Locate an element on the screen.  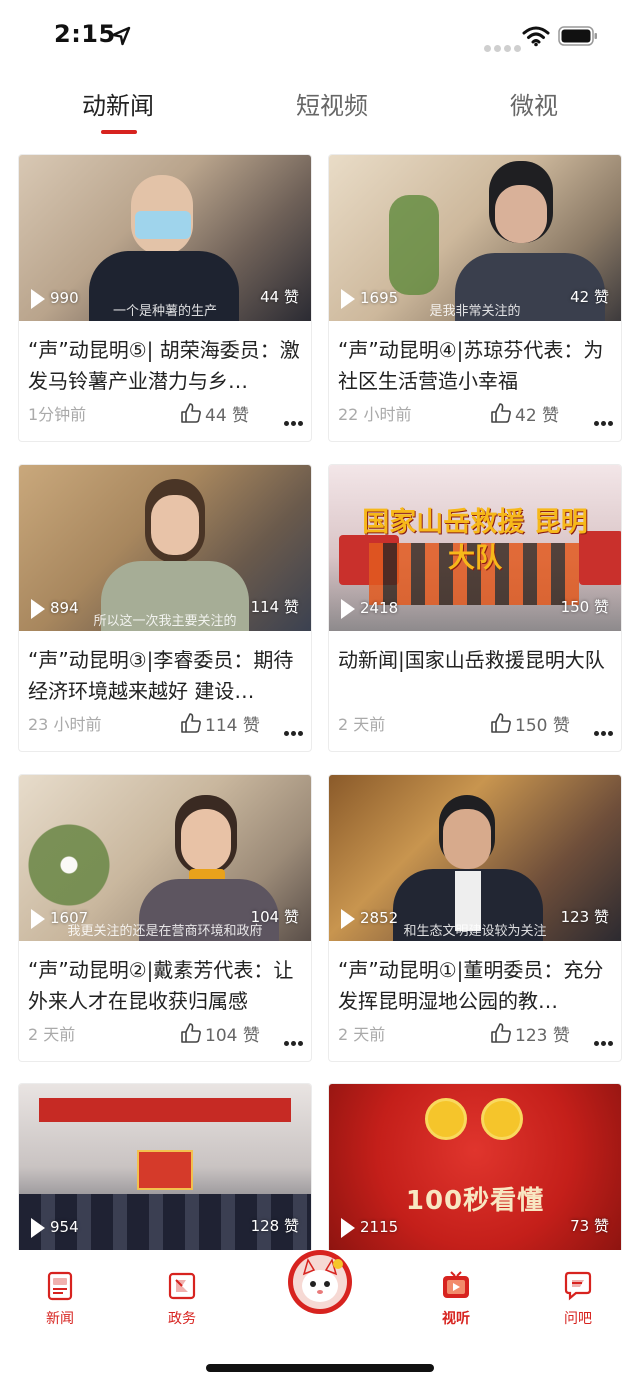
video-thumbnail: 和生态文明建设较为关注 2852 123 赞 is located at coordinates (475, 858).